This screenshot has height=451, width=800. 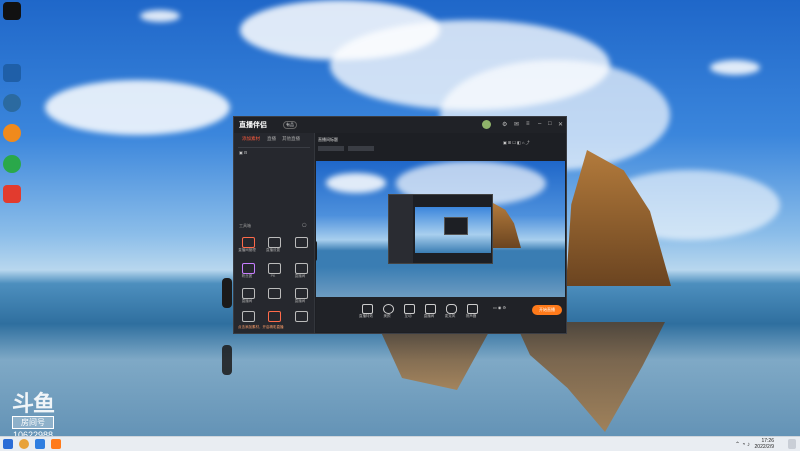 What do you see at coordinates (472, 309) in the screenshot?
I see `speaker-icon` at bounding box center [472, 309].